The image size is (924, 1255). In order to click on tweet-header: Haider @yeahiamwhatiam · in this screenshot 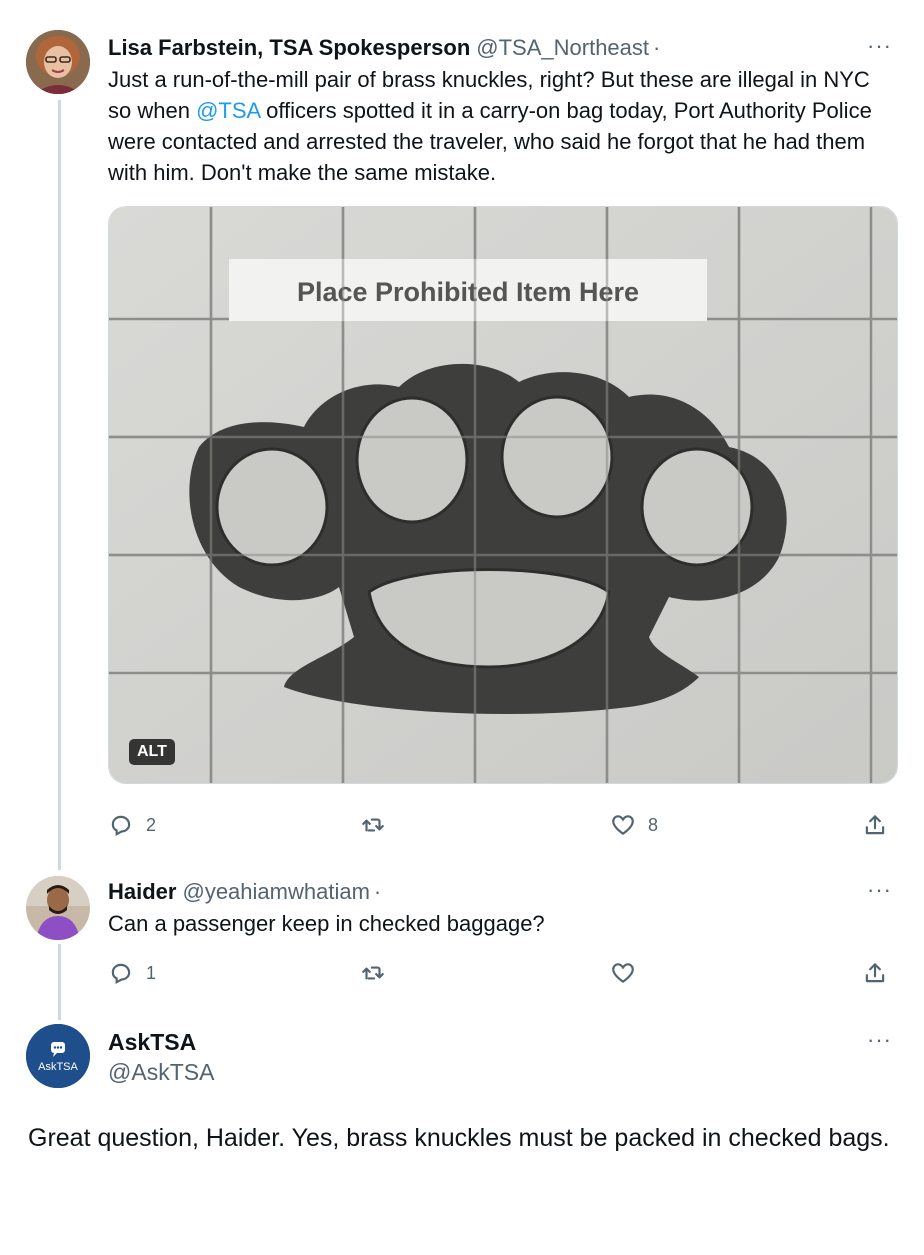, I will do `click(500, 892)`.